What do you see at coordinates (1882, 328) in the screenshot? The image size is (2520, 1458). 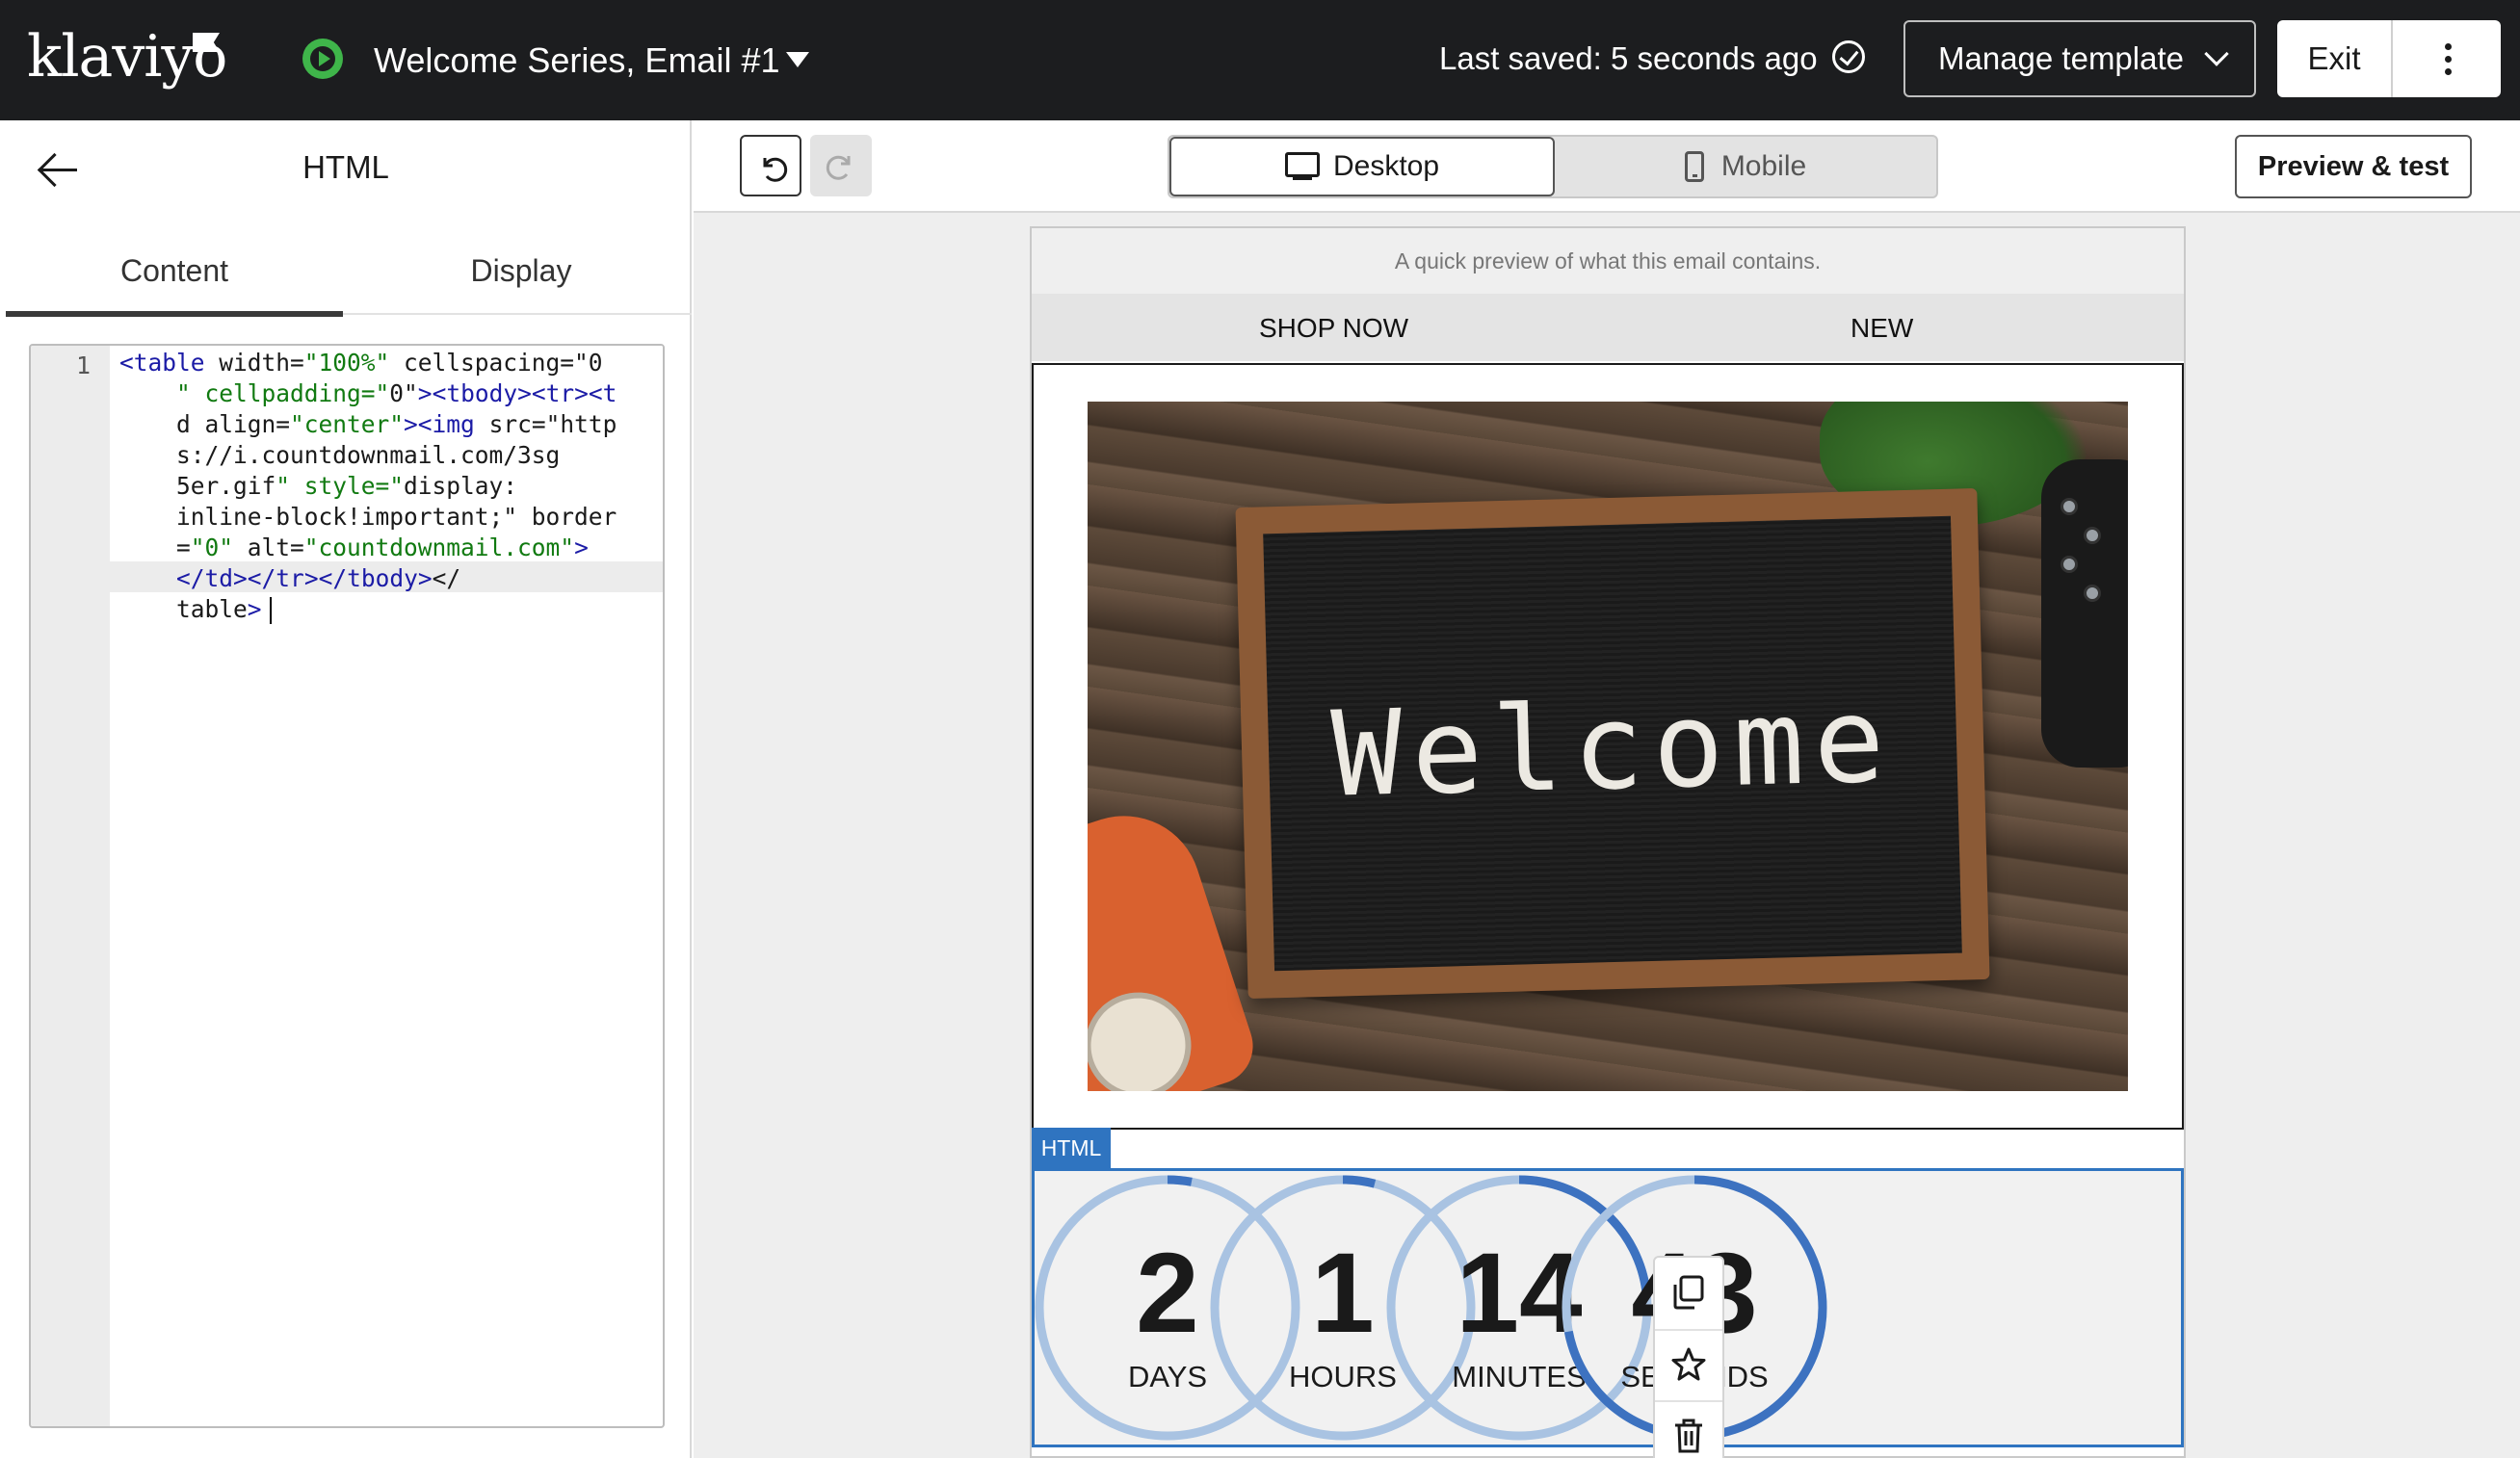 I see `nav-link-new: NEW` at bounding box center [1882, 328].